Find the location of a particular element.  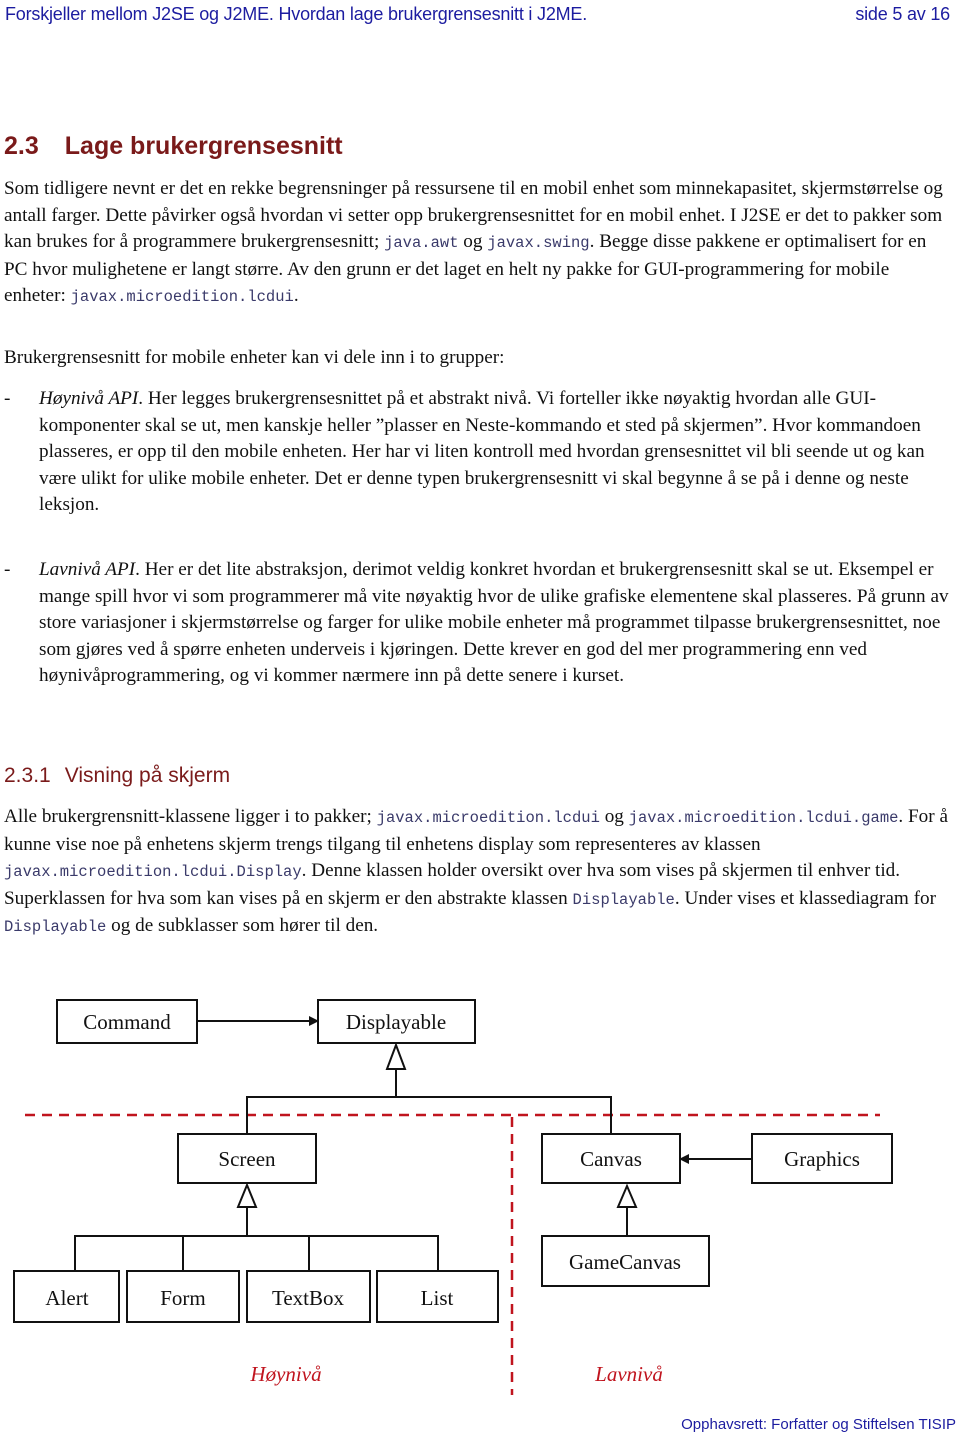

class-label: List is located at coordinates (437, 1298).